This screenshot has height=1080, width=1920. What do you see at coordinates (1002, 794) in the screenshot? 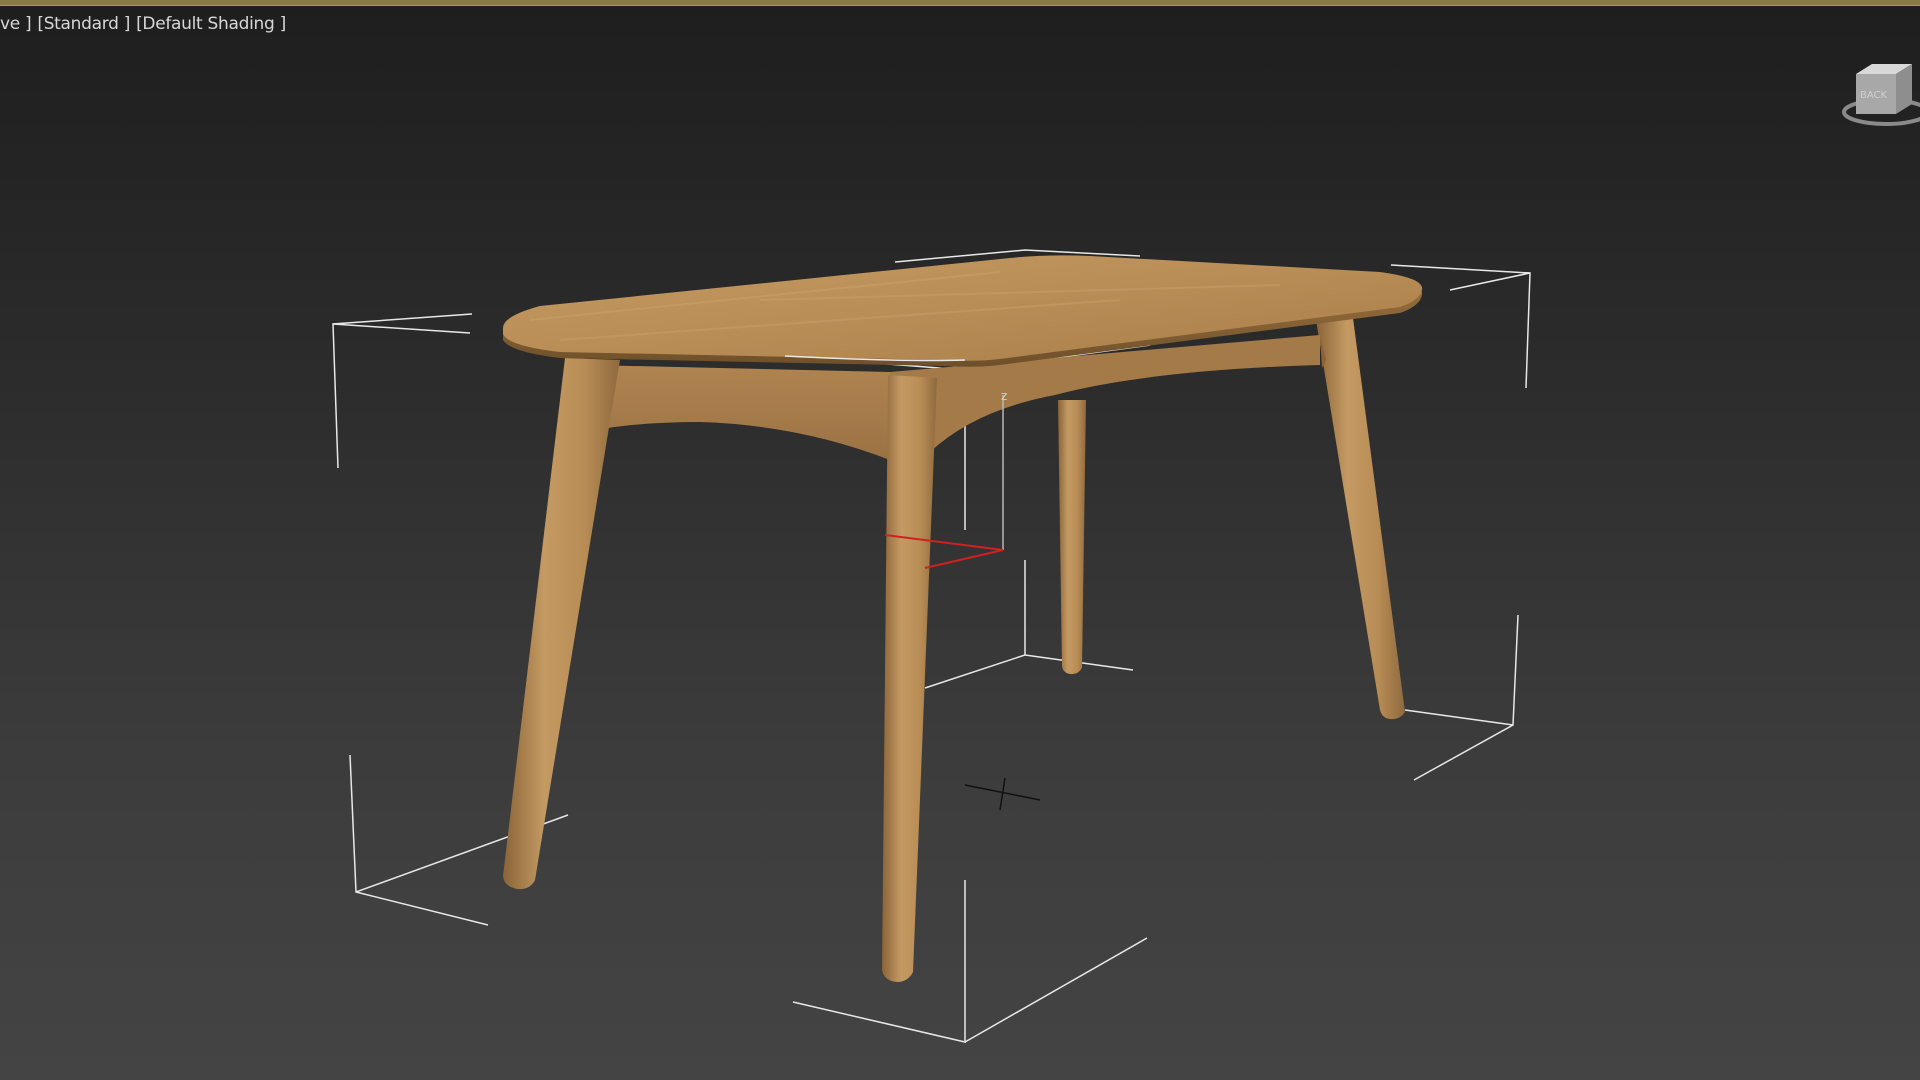
I see `pivot-cross` at bounding box center [1002, 794].